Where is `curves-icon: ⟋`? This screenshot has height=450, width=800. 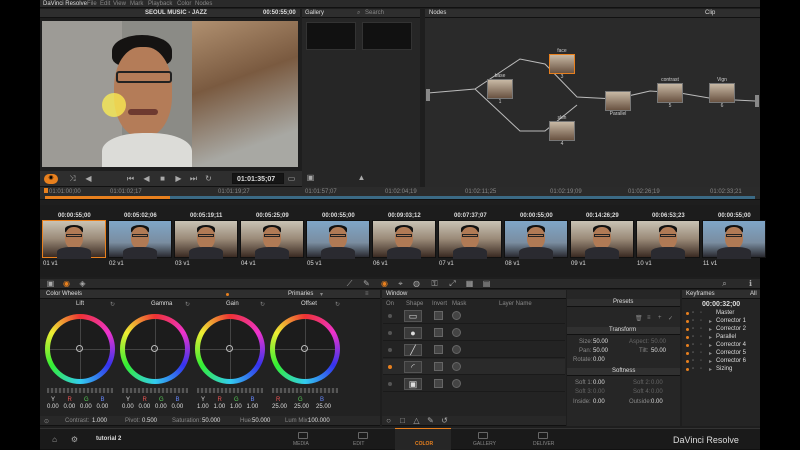 curves-icon: ⟋ is located at coordinates (349, 283).